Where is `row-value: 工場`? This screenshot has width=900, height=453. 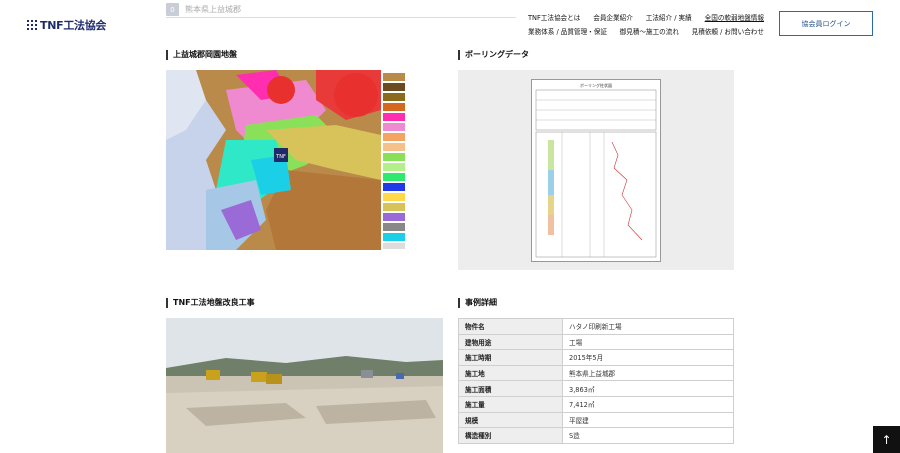 row-value: 工場 is located at coordinates (648, 342).